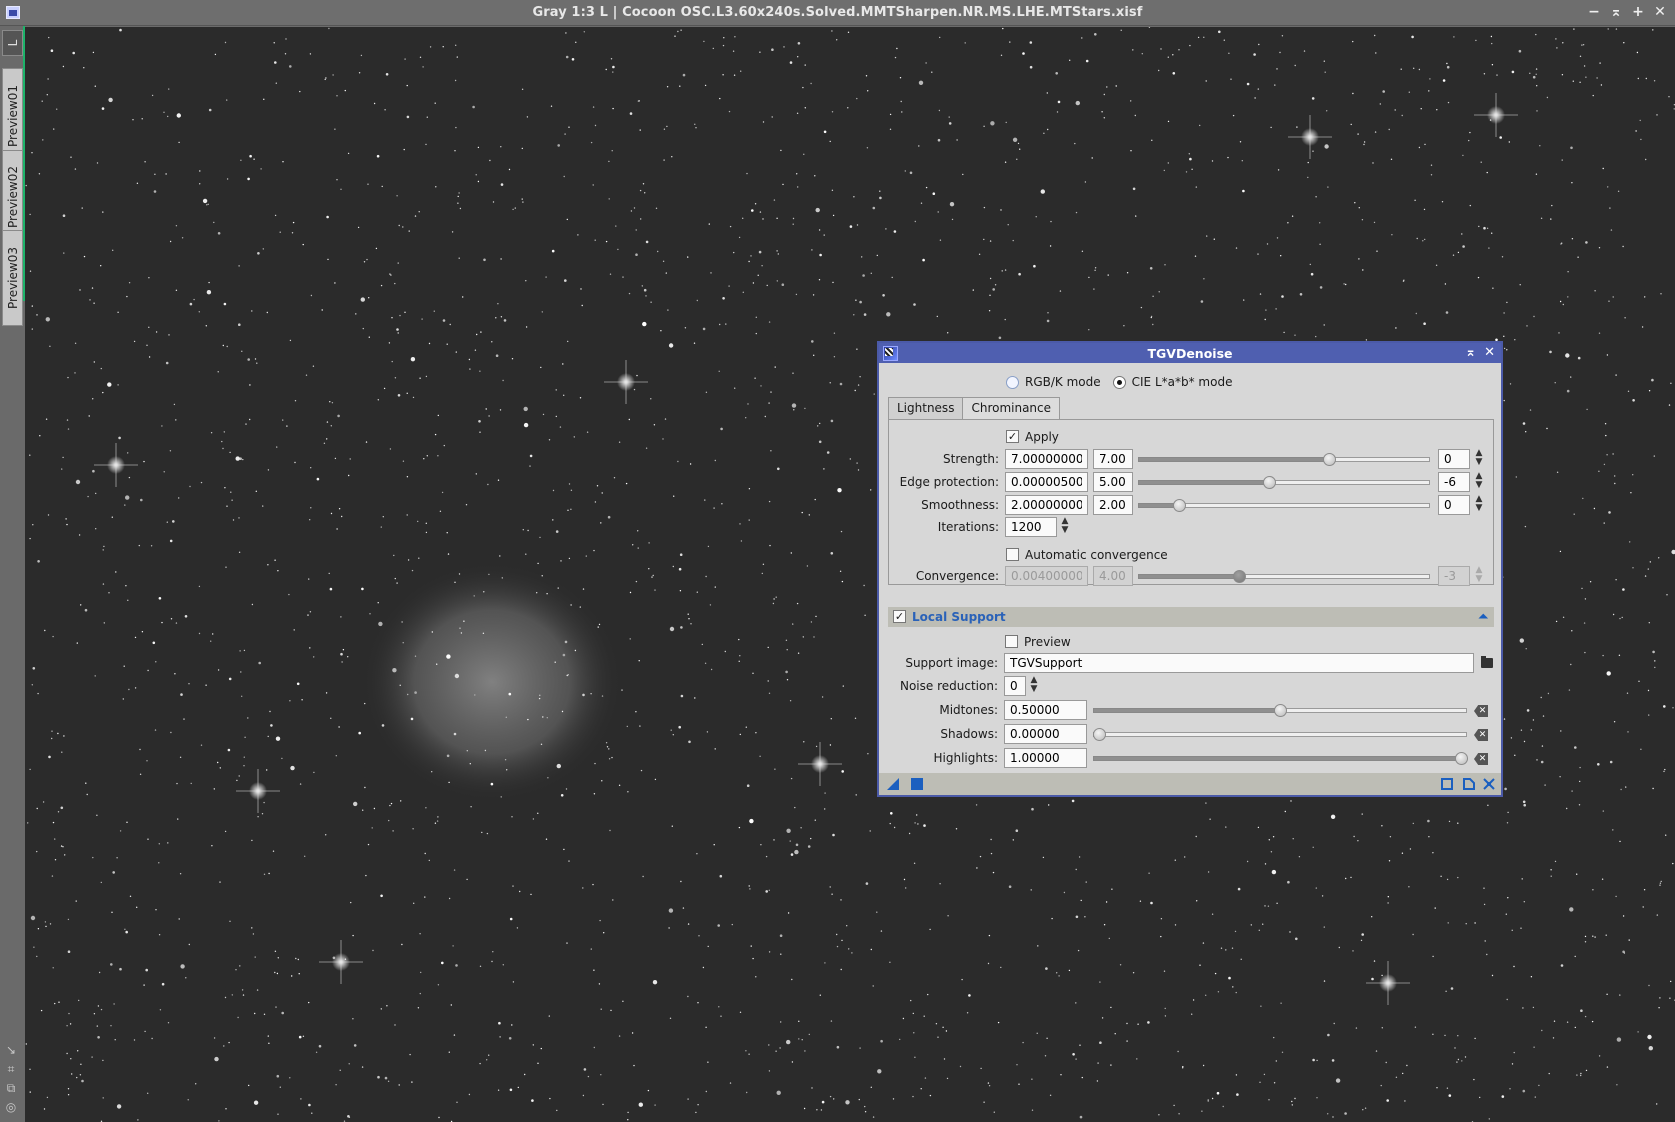 Image resolution: width=1675 pixels, height=1122 pixels. What do you see at coordinates (1046, 576) in the screenshot?
I see `convergence-value-field` at bounding box center [1046, 576].